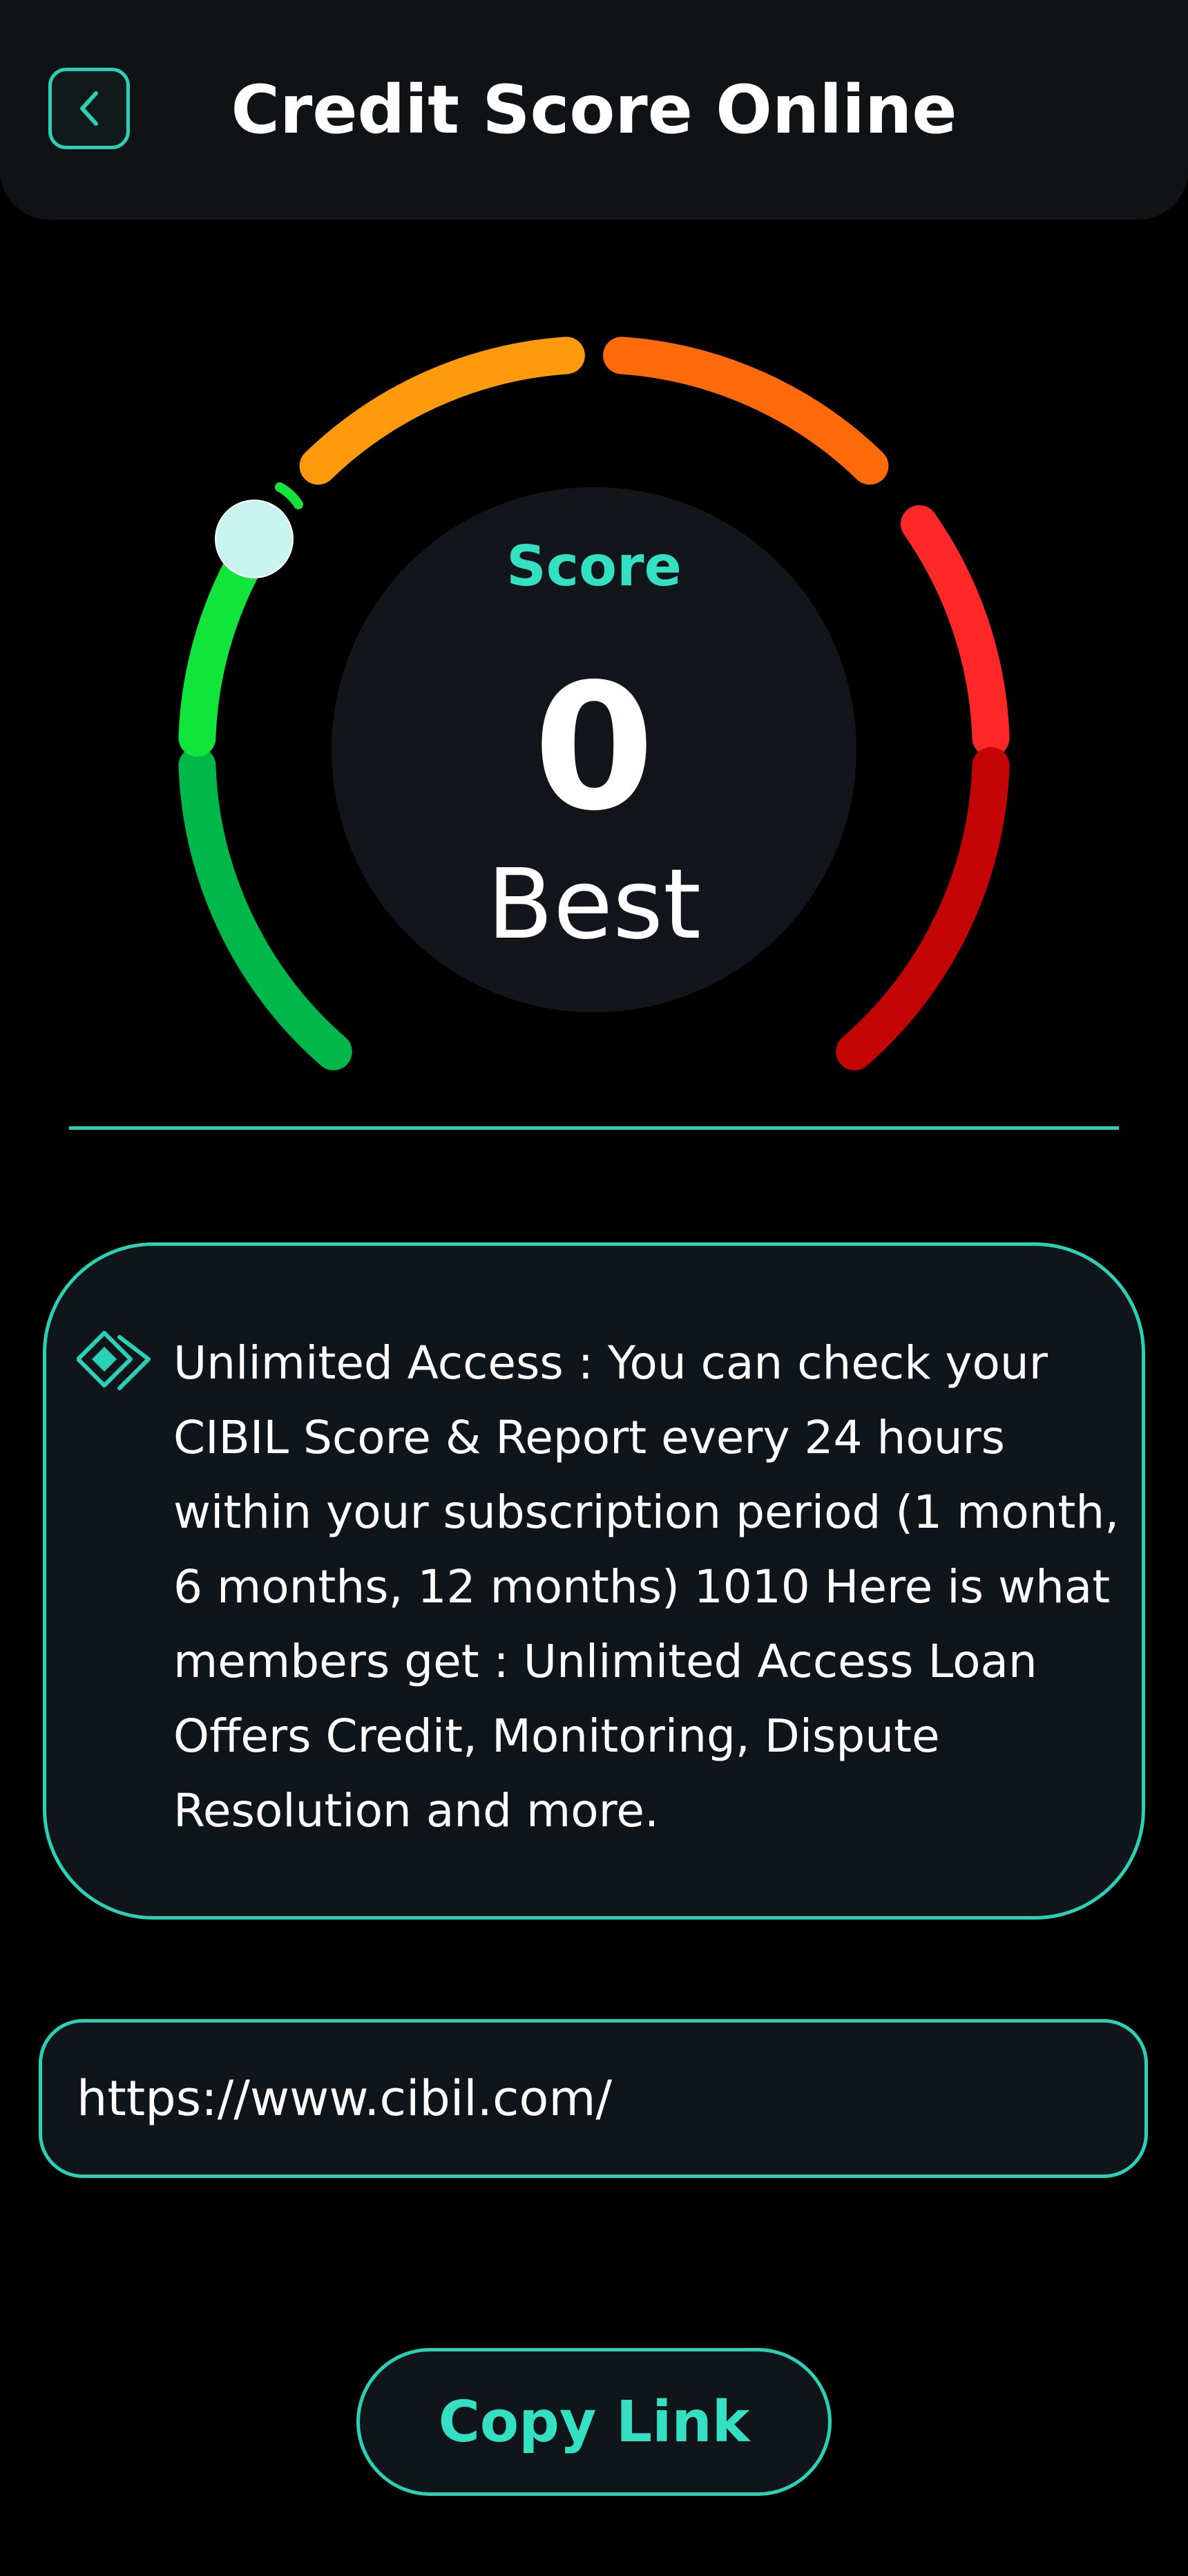 Image resolution: width=1188 pixels, height=2576 pixels. What do you see at coordinates (593, 905) in the screenshot?
I see `score-status: Best` at bounding box center [593, 905].